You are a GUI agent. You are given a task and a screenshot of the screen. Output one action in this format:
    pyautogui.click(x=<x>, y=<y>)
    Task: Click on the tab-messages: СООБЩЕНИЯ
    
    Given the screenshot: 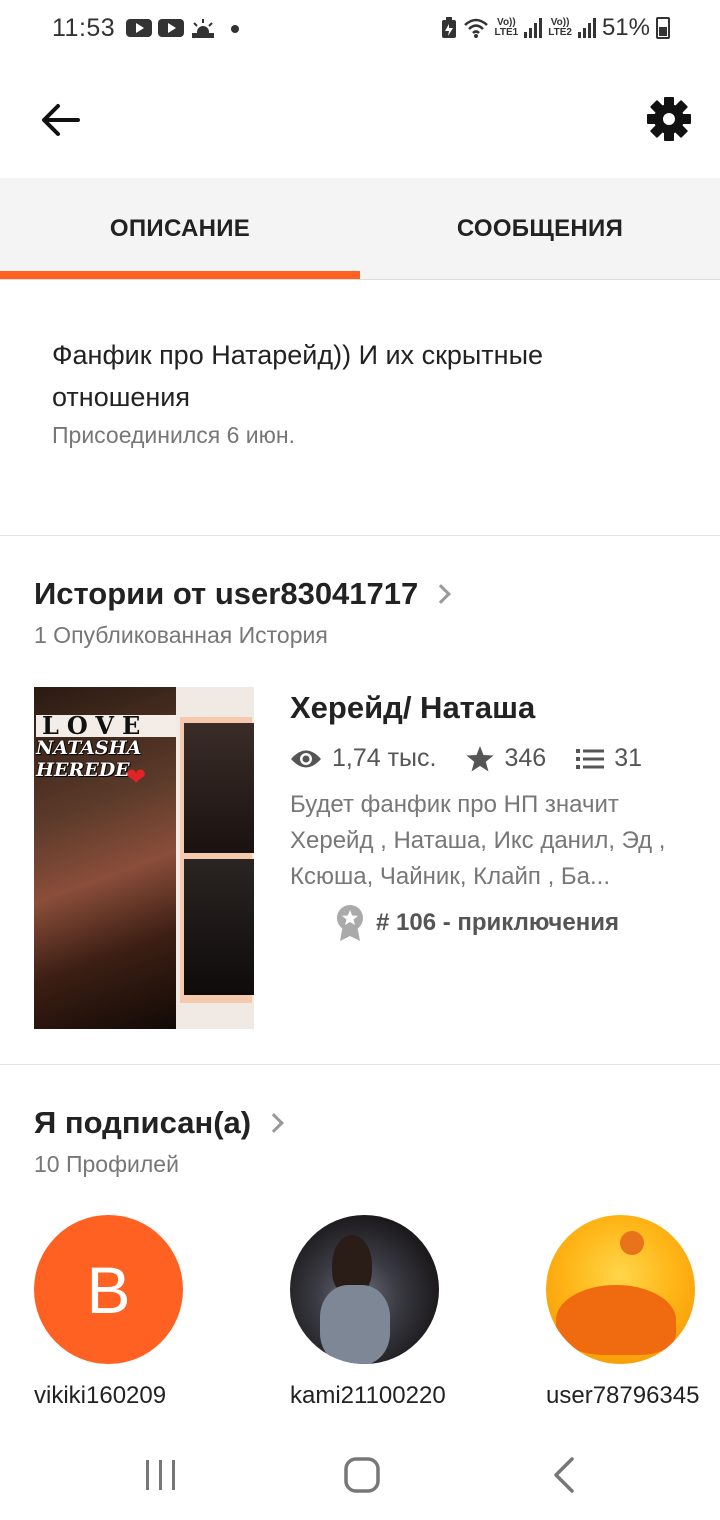 What is the action you would take?
    pyautogui.click(x=540, y=228)
    